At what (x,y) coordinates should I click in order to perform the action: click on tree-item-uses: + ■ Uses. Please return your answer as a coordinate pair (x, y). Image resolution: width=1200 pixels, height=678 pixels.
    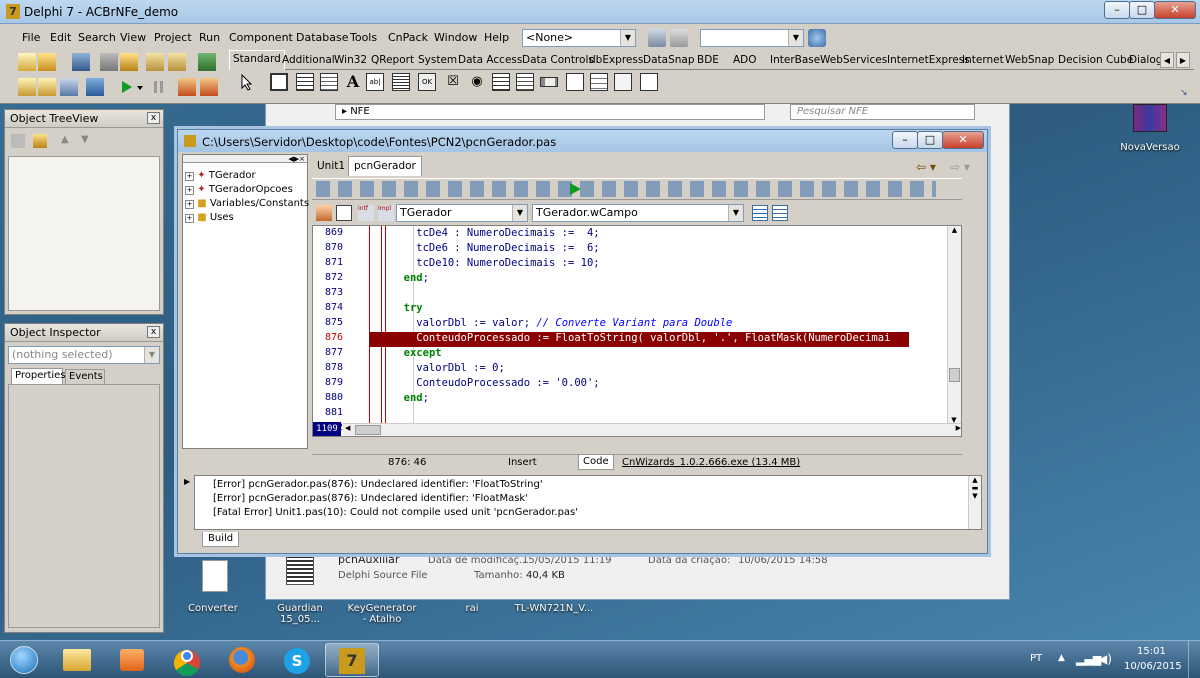
    Looking at the image, I should click on (209, 217).